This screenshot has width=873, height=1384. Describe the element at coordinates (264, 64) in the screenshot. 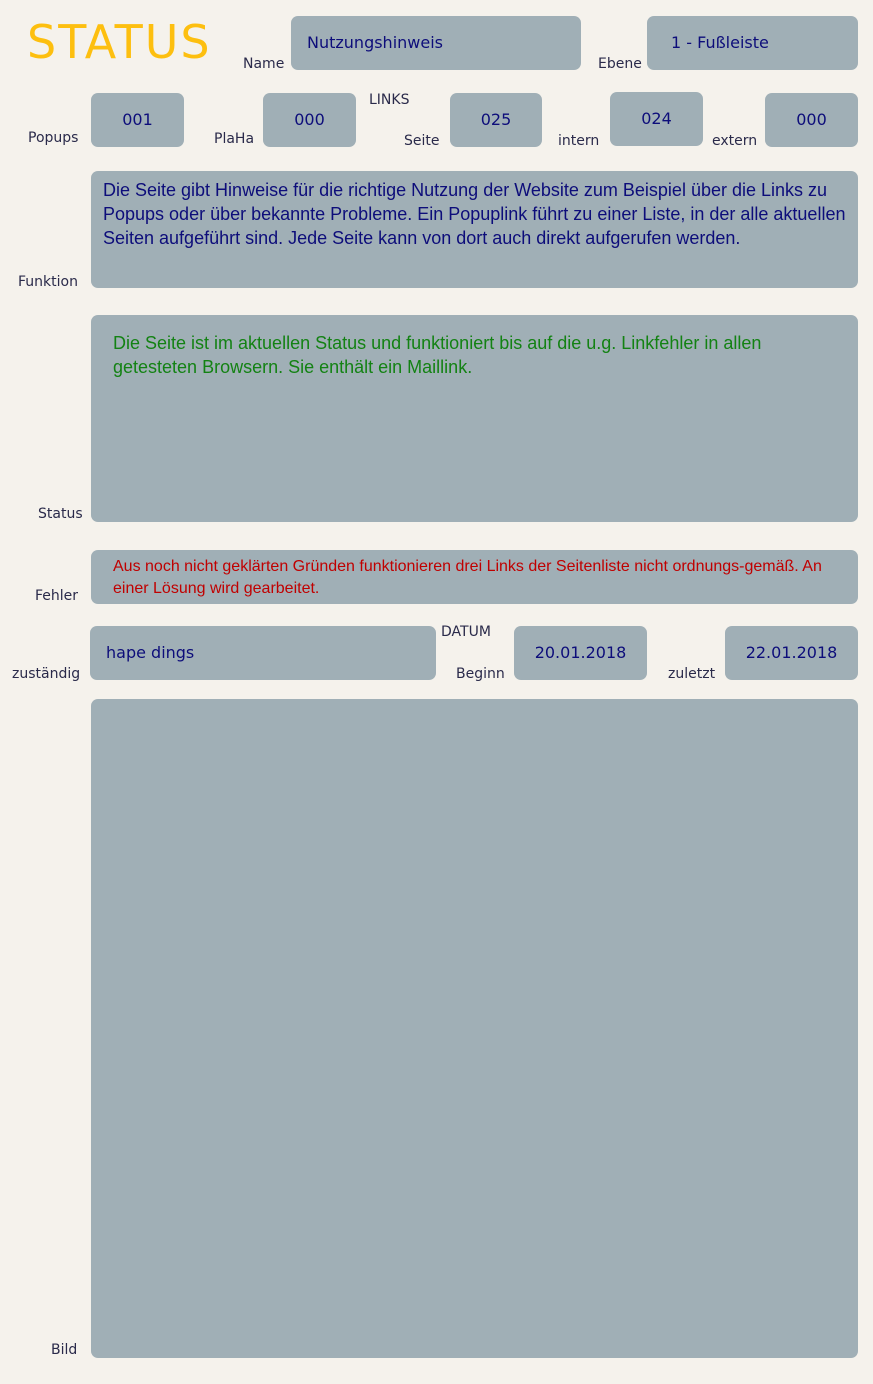

I see `name-label: Name` at that location.